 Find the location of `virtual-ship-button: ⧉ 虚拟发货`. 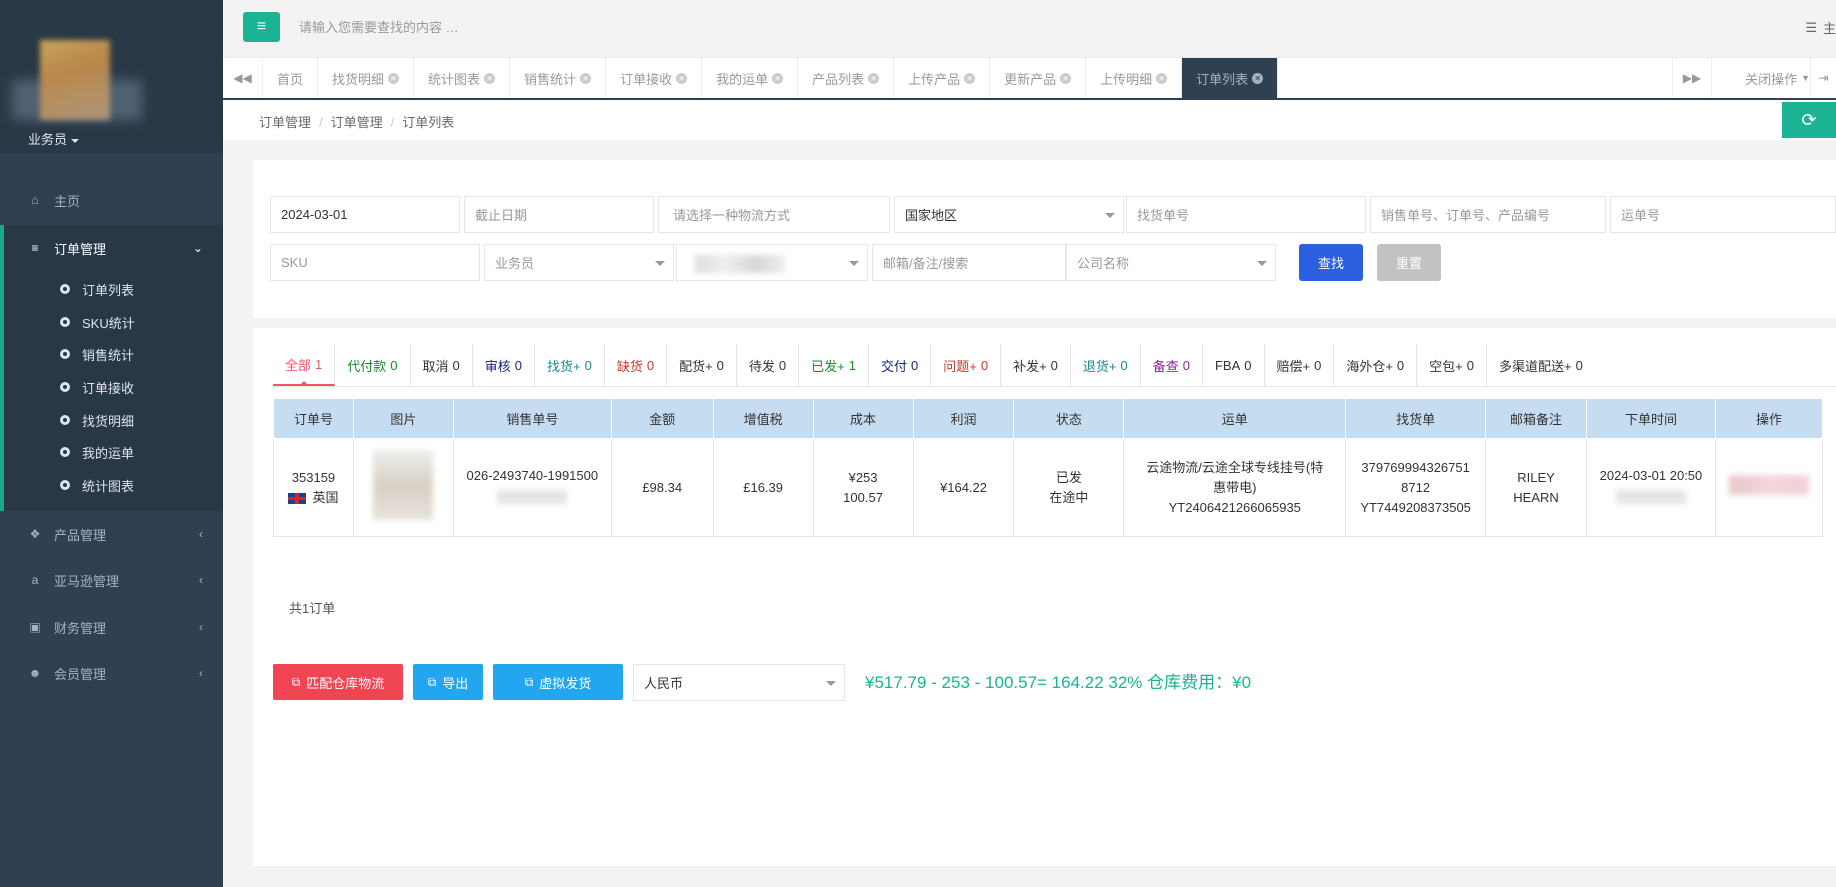

virtual-ship-button: ⧉ 虚拟发货 is located at coordinates (558, 682).